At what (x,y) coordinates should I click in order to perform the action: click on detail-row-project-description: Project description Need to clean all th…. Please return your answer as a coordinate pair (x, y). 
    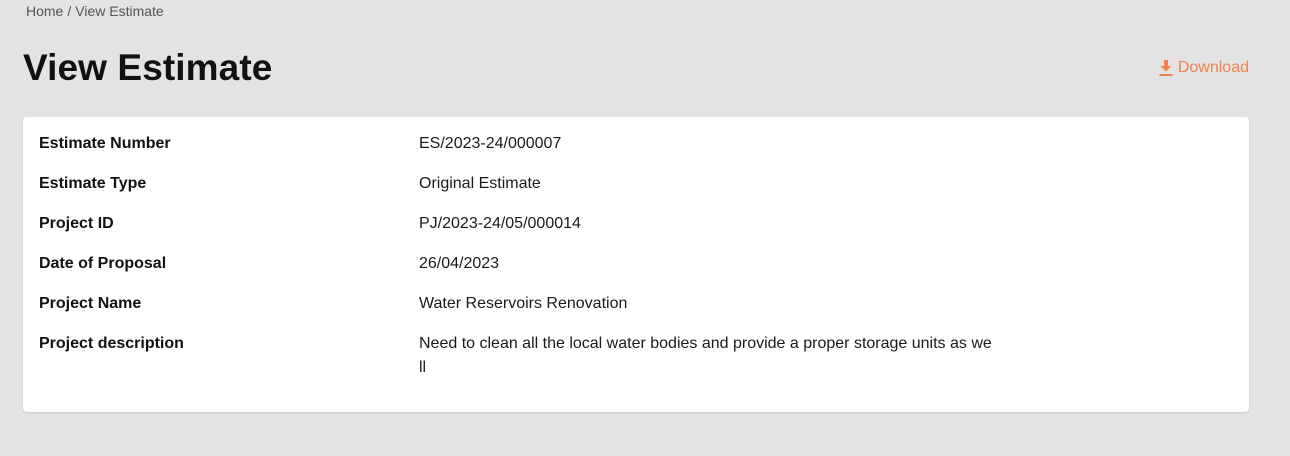
    Looking at the image, I should click on (634, 356).